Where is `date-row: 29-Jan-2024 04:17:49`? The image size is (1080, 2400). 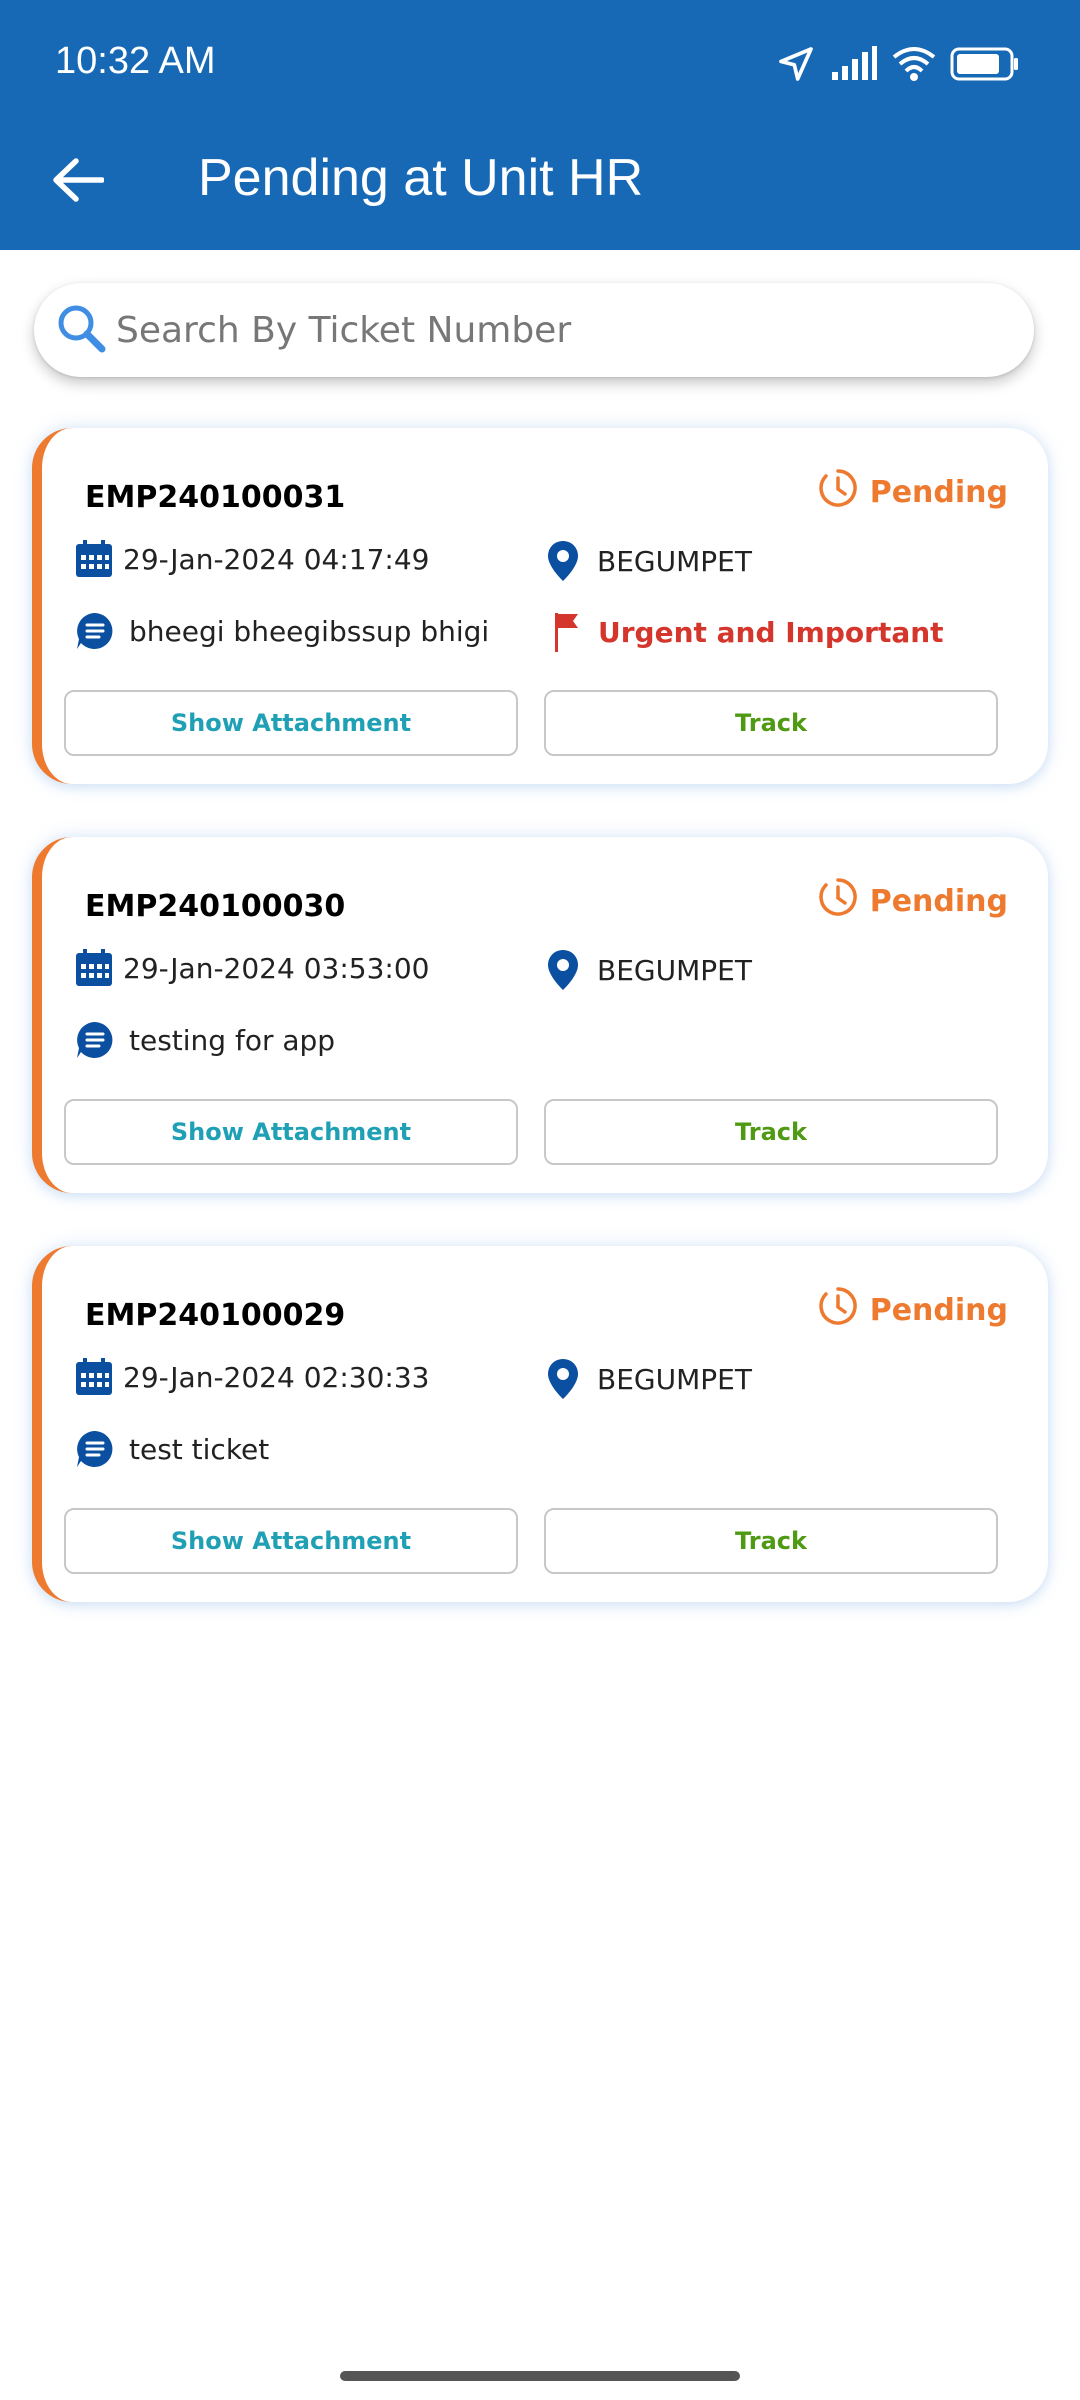 date-row: 29-Jan-2024 04:17:49 is located at coordinates (252, 559).